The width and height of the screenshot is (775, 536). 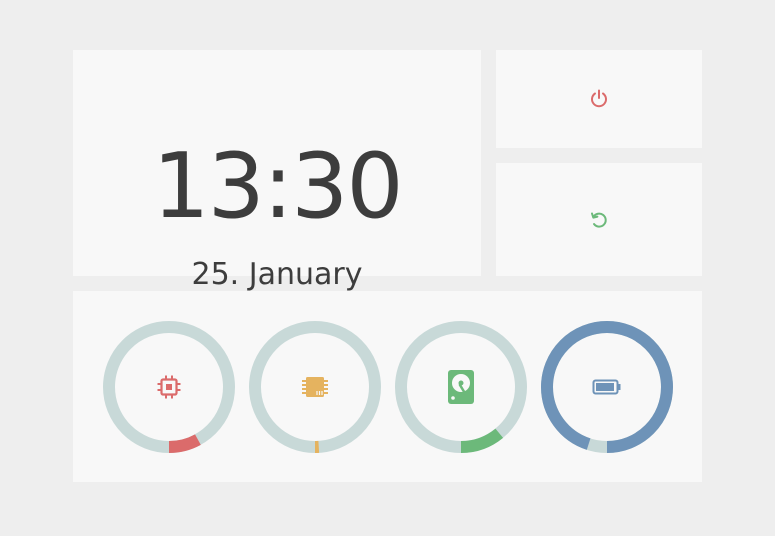 I want to click on power-button, so click(x=599, y=99).